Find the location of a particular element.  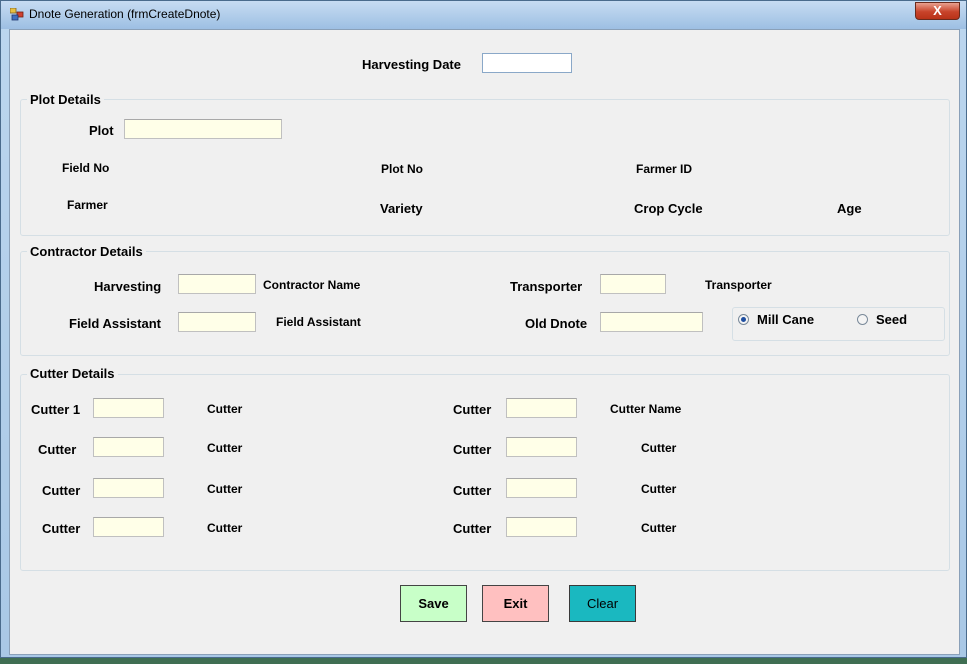

plot-label: Plot is located at coordinates (101, 130).